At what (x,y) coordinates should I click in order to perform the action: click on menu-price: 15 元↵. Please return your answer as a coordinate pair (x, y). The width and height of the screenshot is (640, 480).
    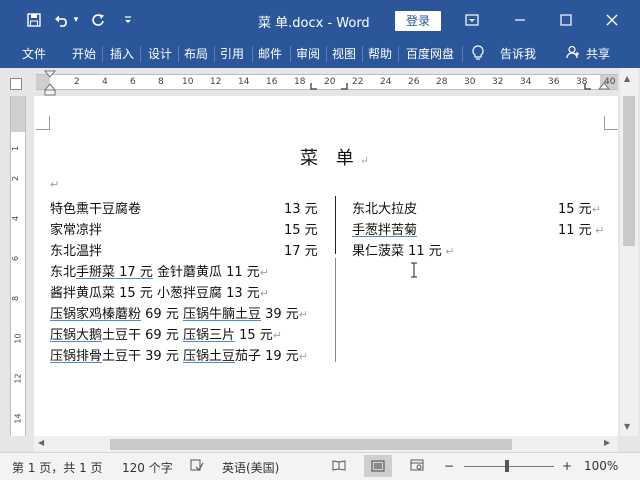
    Looking at the image, I should click on (579, 209).